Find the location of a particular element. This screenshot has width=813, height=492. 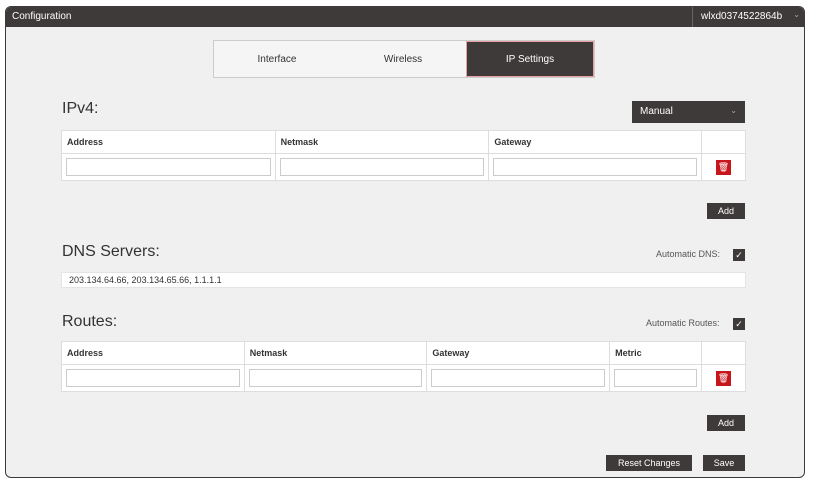

table-header: Address Netmask Gateway Metric is located at coordinates (403, 353).